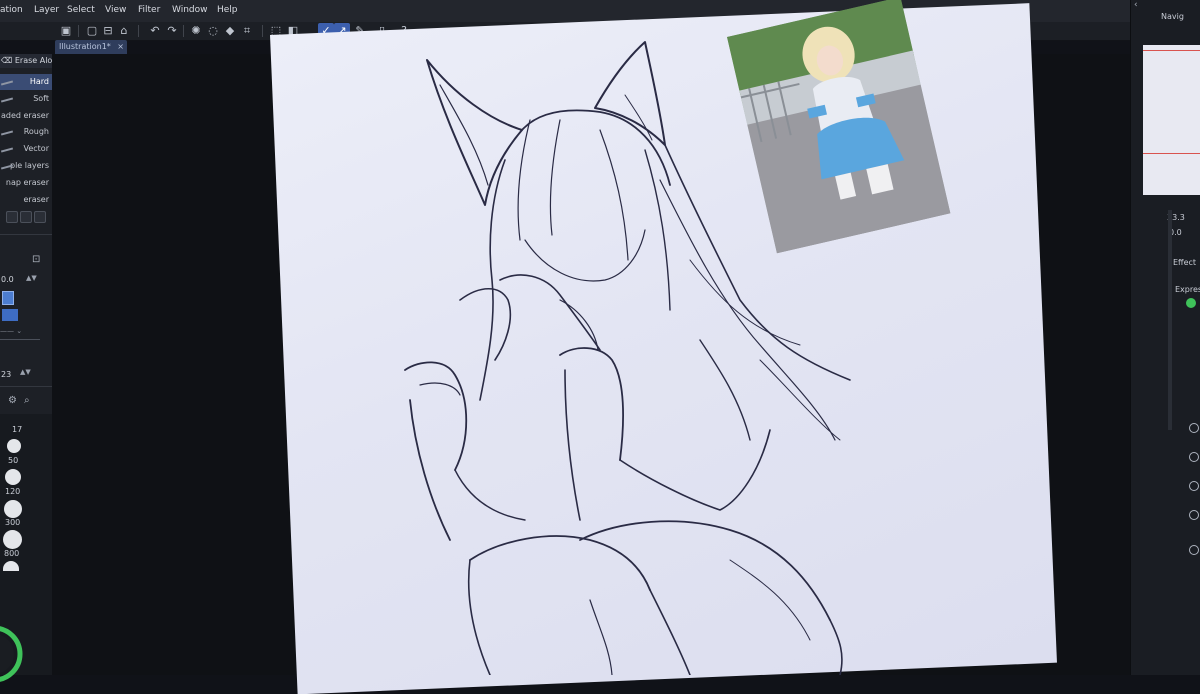  I want to click on expression-label: Expres, so click(1187, 289).